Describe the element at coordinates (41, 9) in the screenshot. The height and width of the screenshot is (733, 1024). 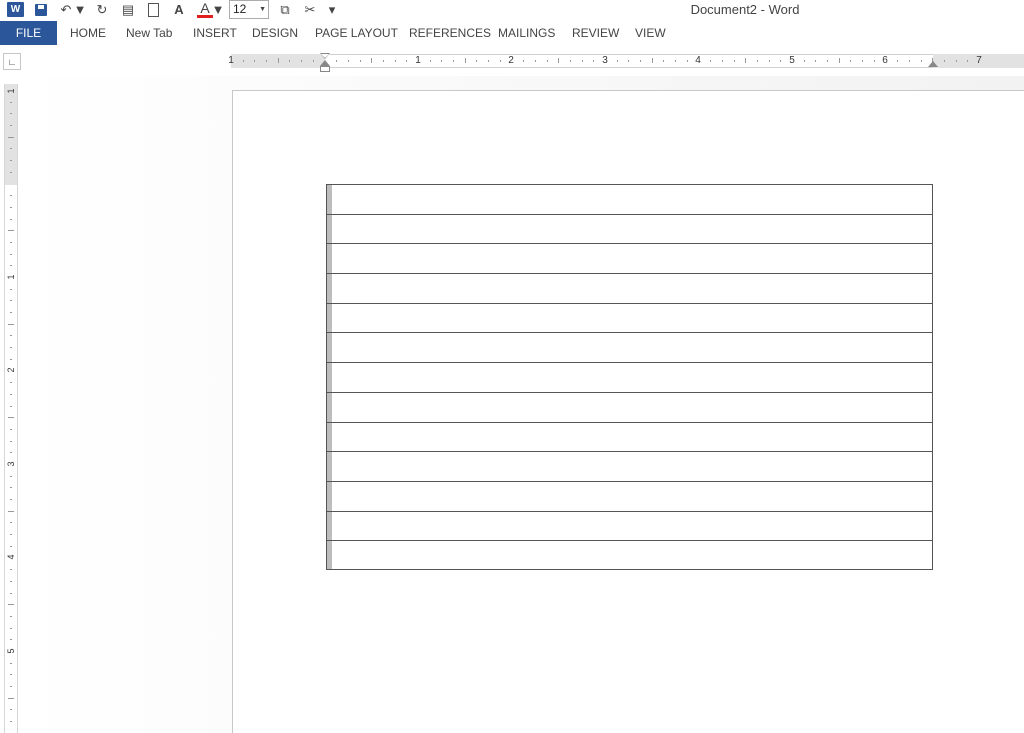
I see `save-icon` at that location.